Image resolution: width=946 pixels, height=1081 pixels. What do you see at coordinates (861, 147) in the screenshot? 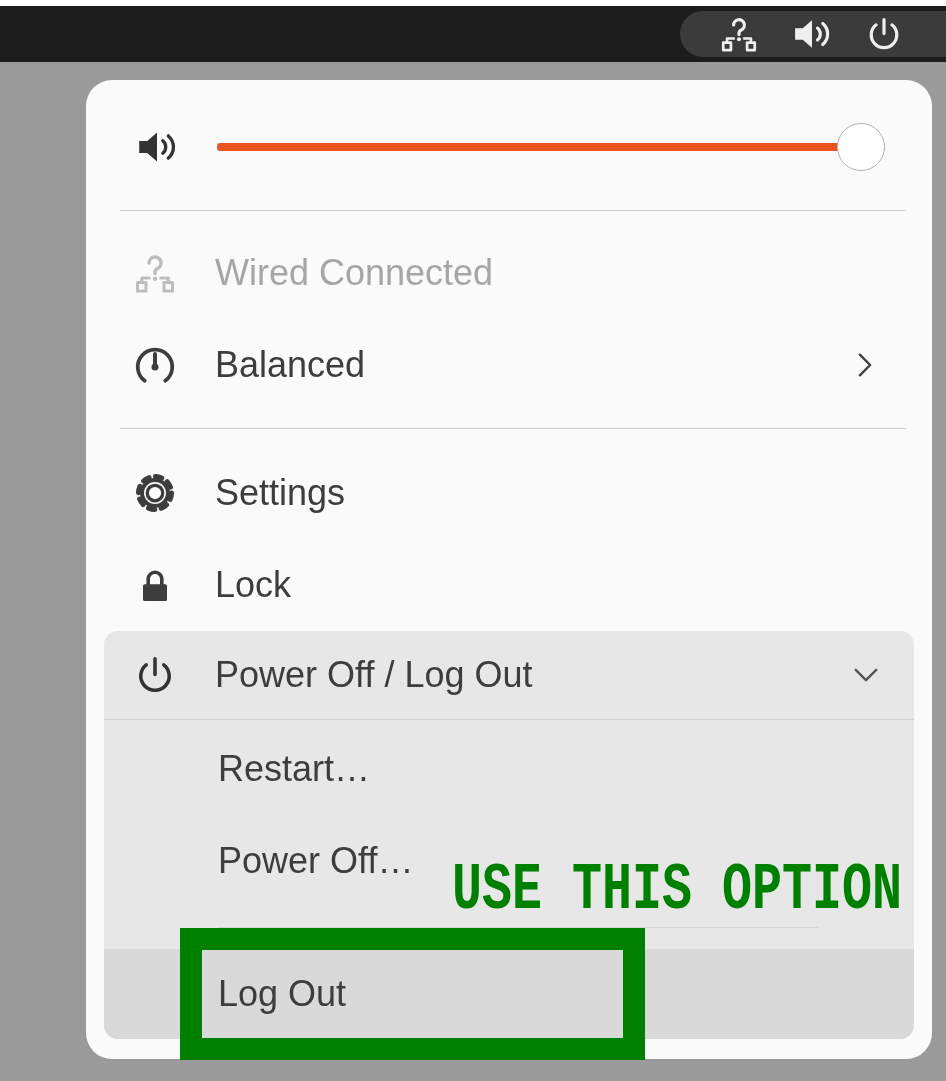
I see `slider-thumb` at bounding box center [861, 147].